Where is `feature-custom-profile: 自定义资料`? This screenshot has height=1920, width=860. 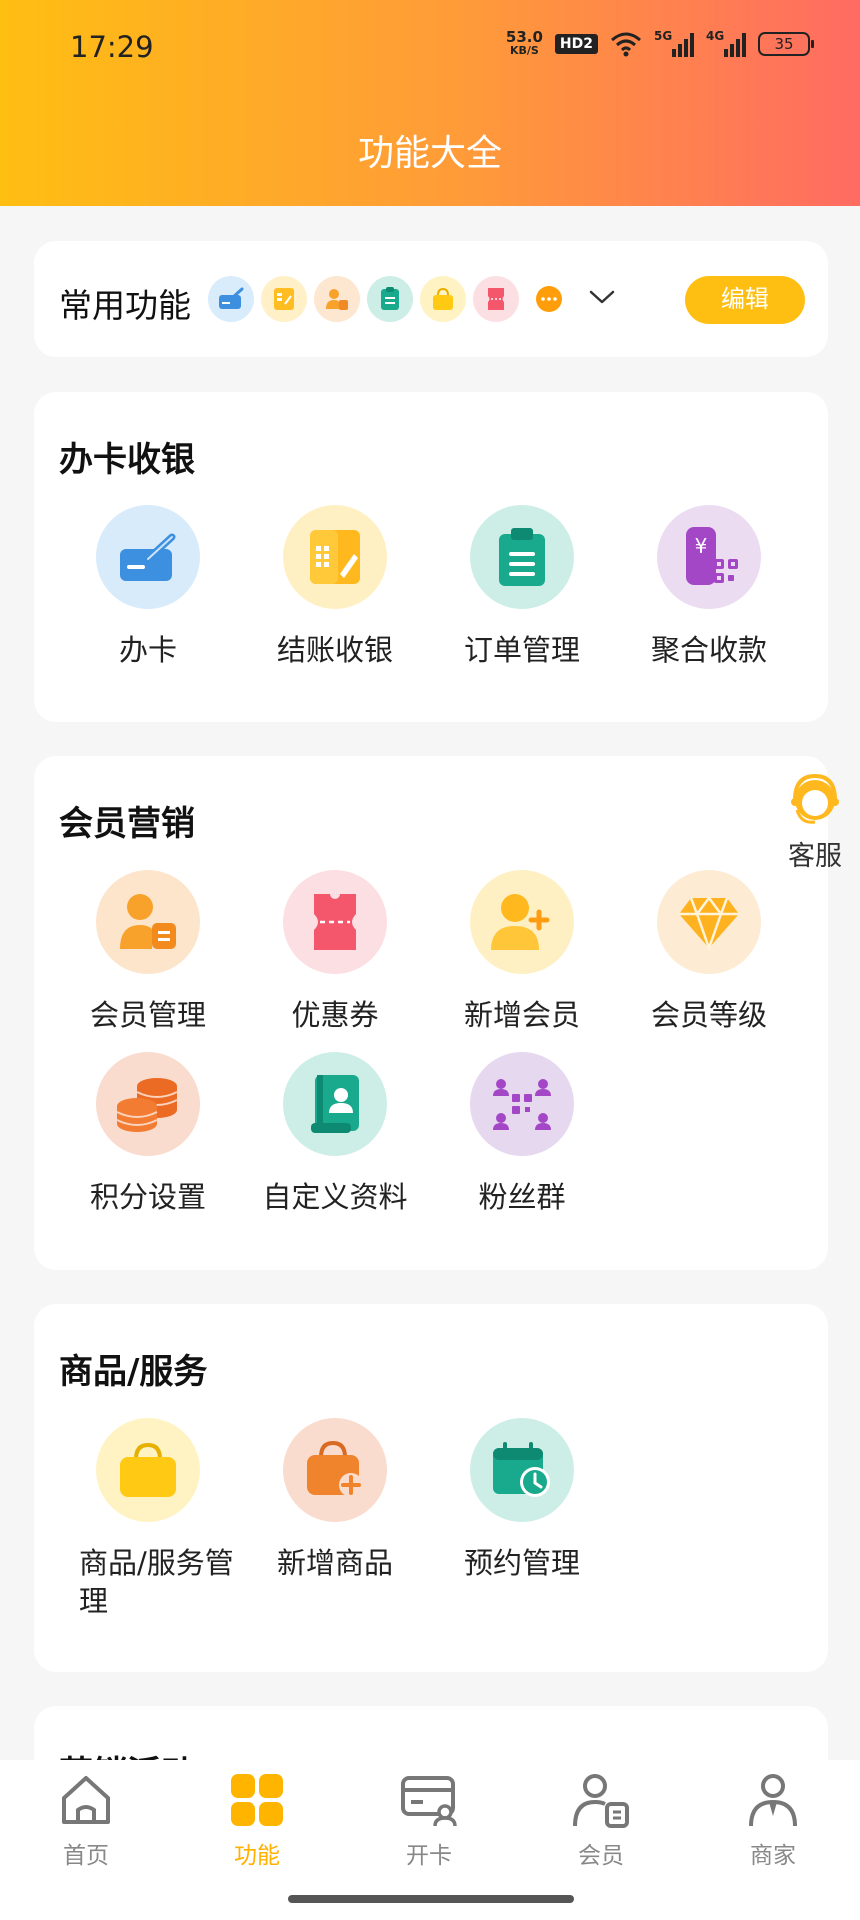
feature-custom-profile: 自定义资料 is located at coordinates (335, 1134).